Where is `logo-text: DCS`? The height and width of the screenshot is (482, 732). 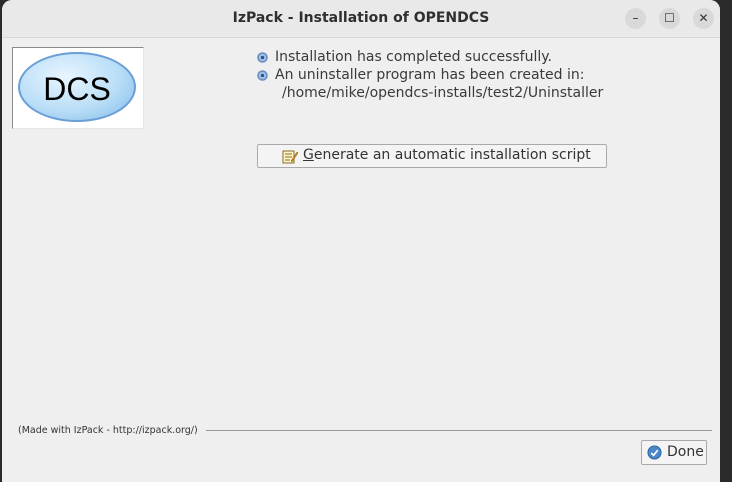
logo-text: DCS is located at coordinates (77, 89).